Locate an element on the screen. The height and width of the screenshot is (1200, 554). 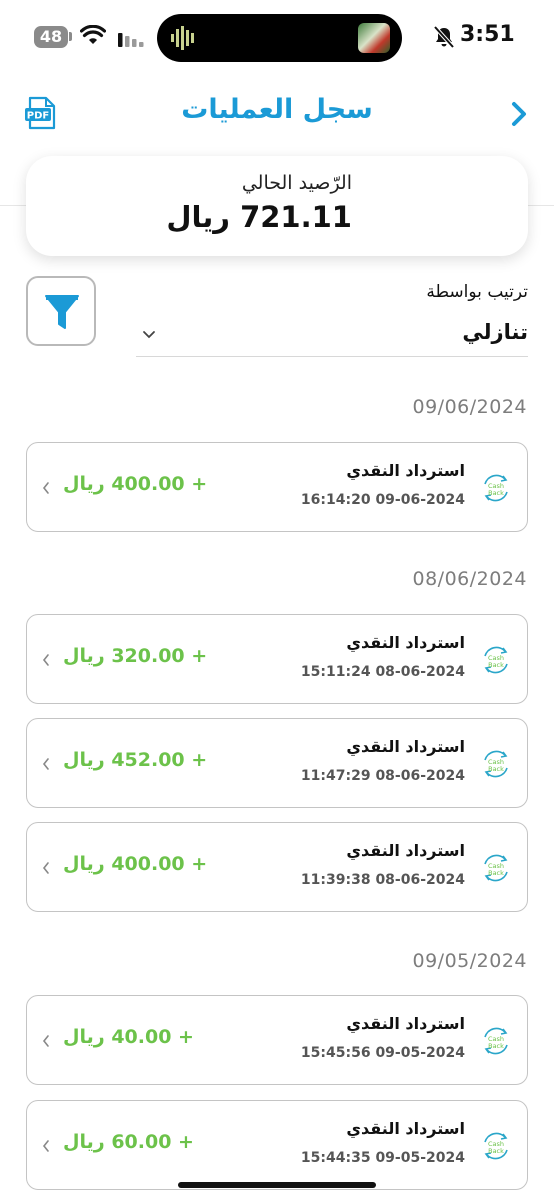
sort-value: تنازلي is located at coordinates (495, 332).